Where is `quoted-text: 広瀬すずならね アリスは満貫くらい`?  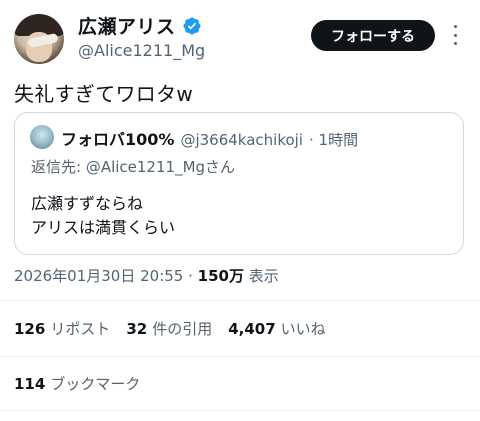
quoted-text: 広瀬すずならね アリスは満貫くらい is located at coordinates (103, 216).